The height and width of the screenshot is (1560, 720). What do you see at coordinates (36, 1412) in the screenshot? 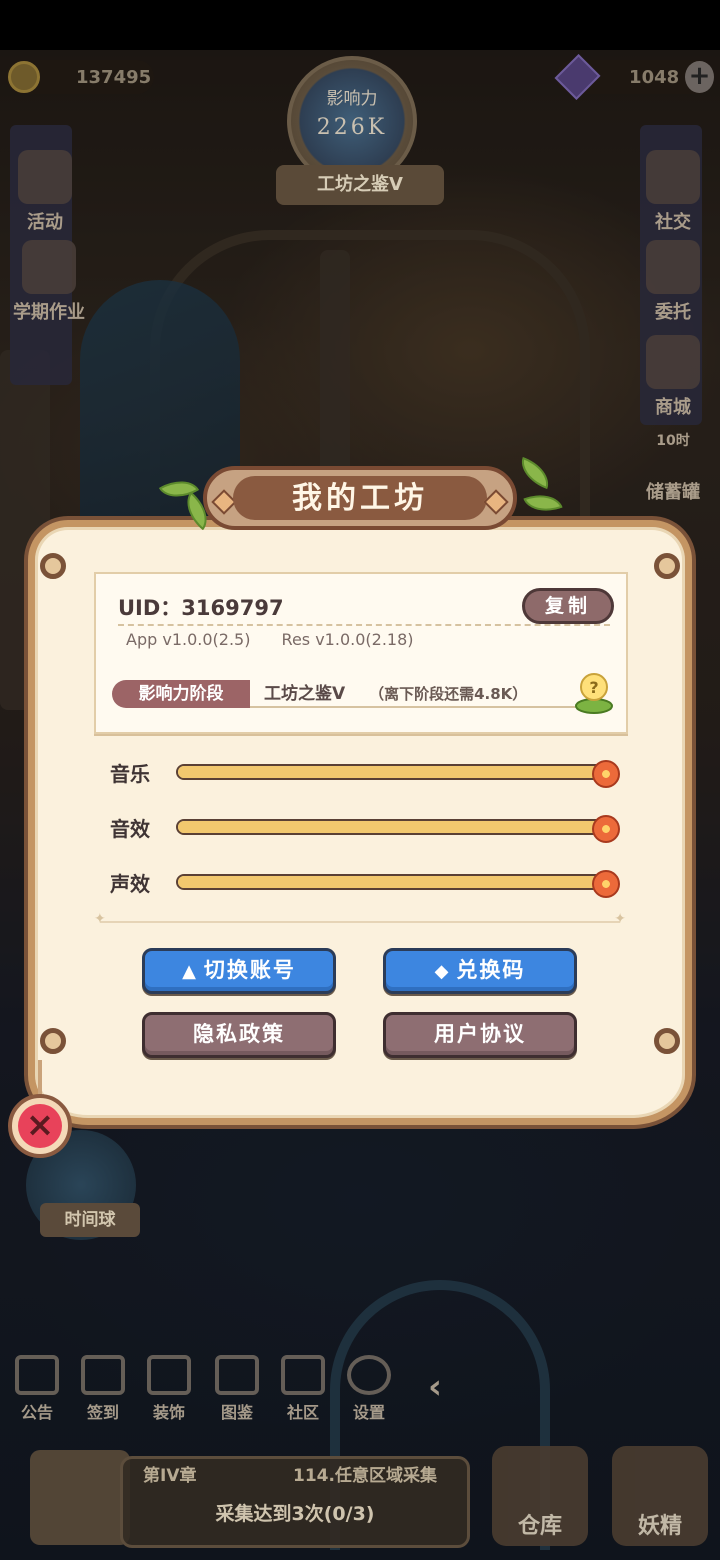
I see `nav-announcement-label: 公告` at bounding box center [36, 1412].